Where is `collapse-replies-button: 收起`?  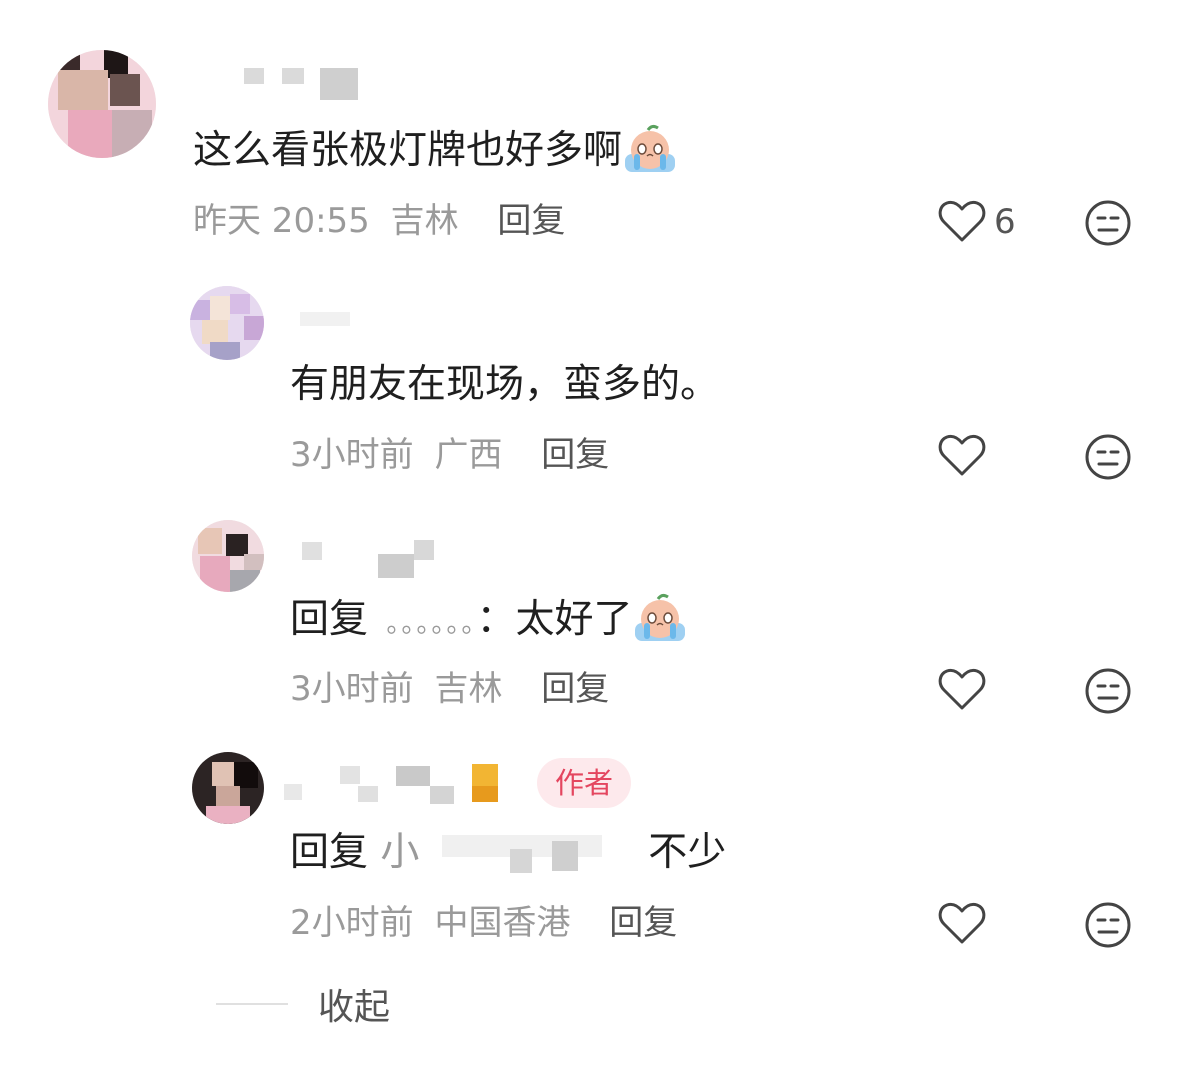
collapse-replies-button: 收起 is located at coordinates (303, 1004).